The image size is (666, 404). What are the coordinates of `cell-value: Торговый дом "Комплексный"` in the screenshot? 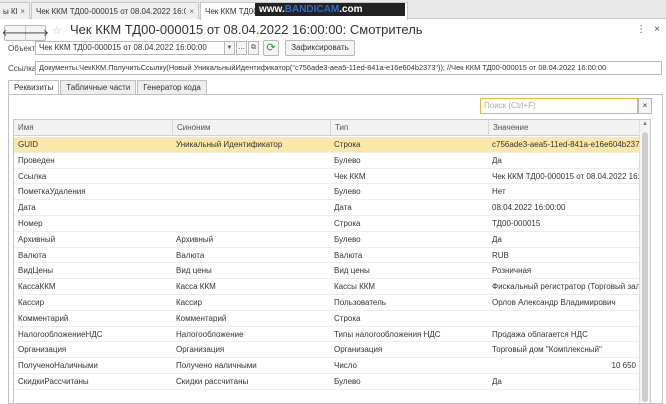 It's located at (547, 350).